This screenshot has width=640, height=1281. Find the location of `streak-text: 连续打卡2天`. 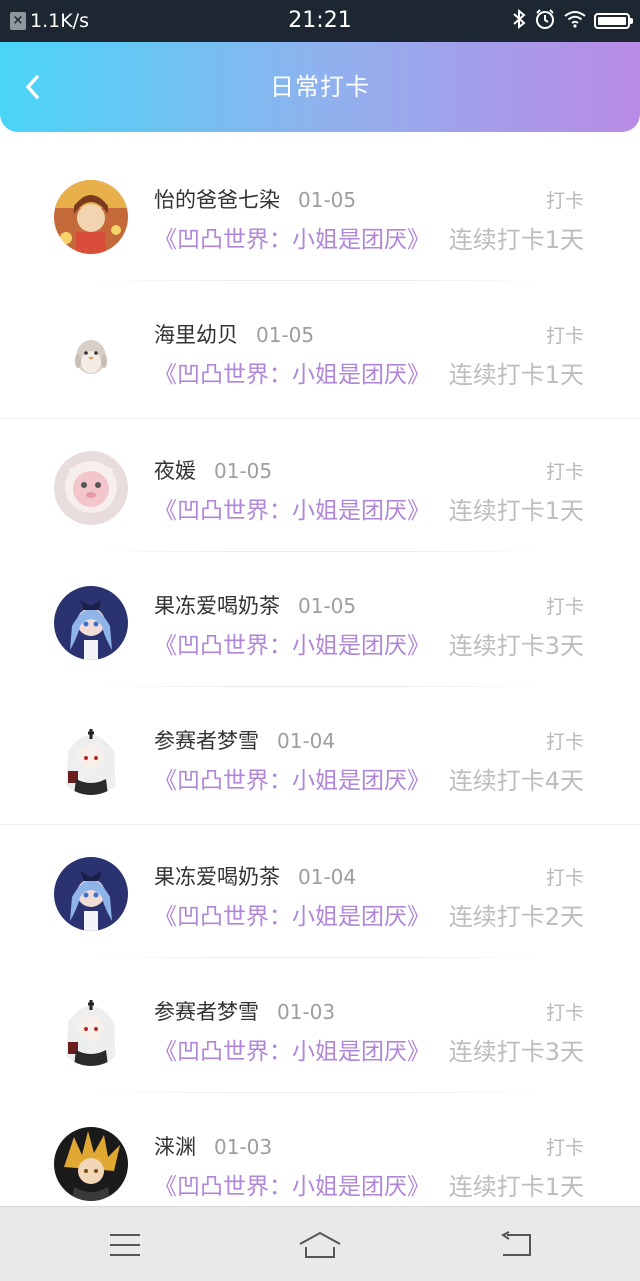

streak-text: 连续打卡2天 is located at coordinates (516, 917).